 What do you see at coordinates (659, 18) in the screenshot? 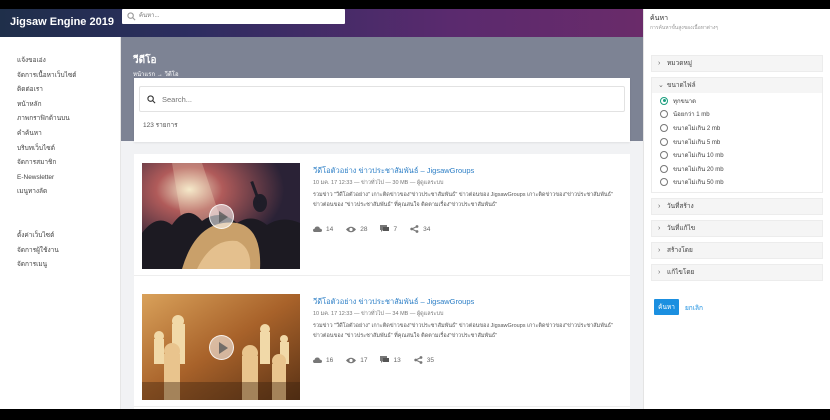
I see `panel-title: ค้นหา` at bounding box center [659, 18].